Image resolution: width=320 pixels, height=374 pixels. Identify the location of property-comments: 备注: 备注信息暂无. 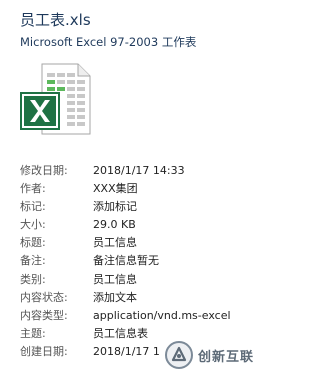
(141, 261).